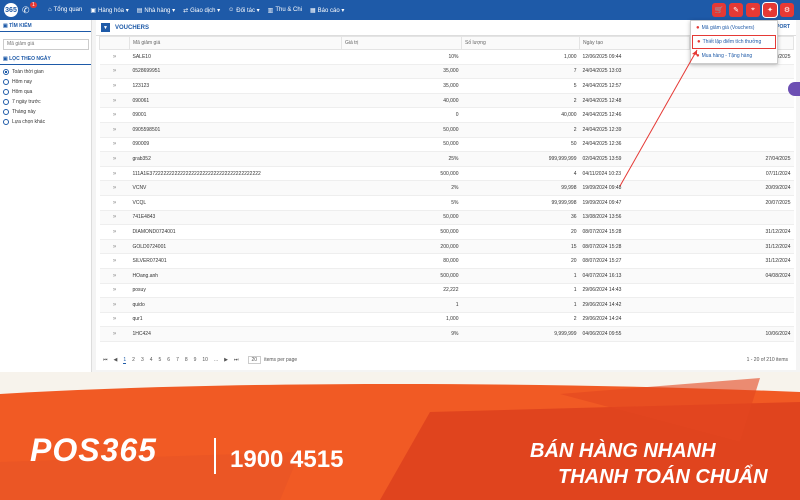 The width and height of the screenshot is (800, 500). I want to click on column-header: Mã giảm giá, so click(235, 43).